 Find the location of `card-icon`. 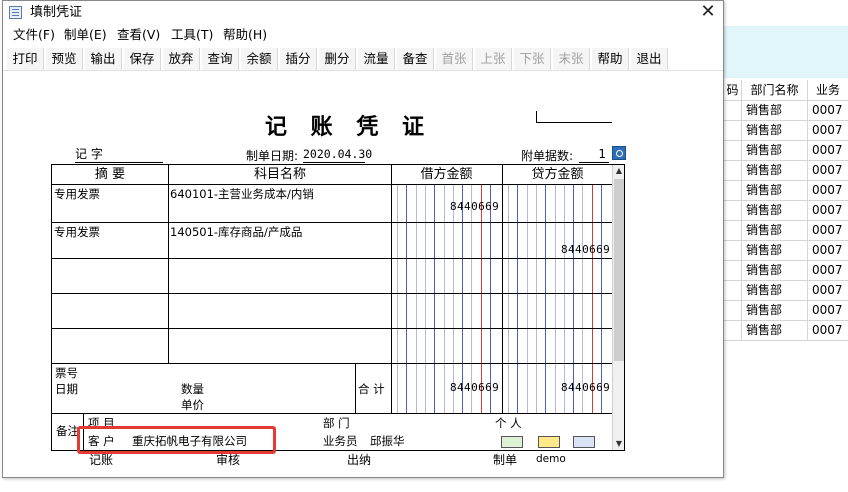

card-icon is located at coordinates (512, 442).